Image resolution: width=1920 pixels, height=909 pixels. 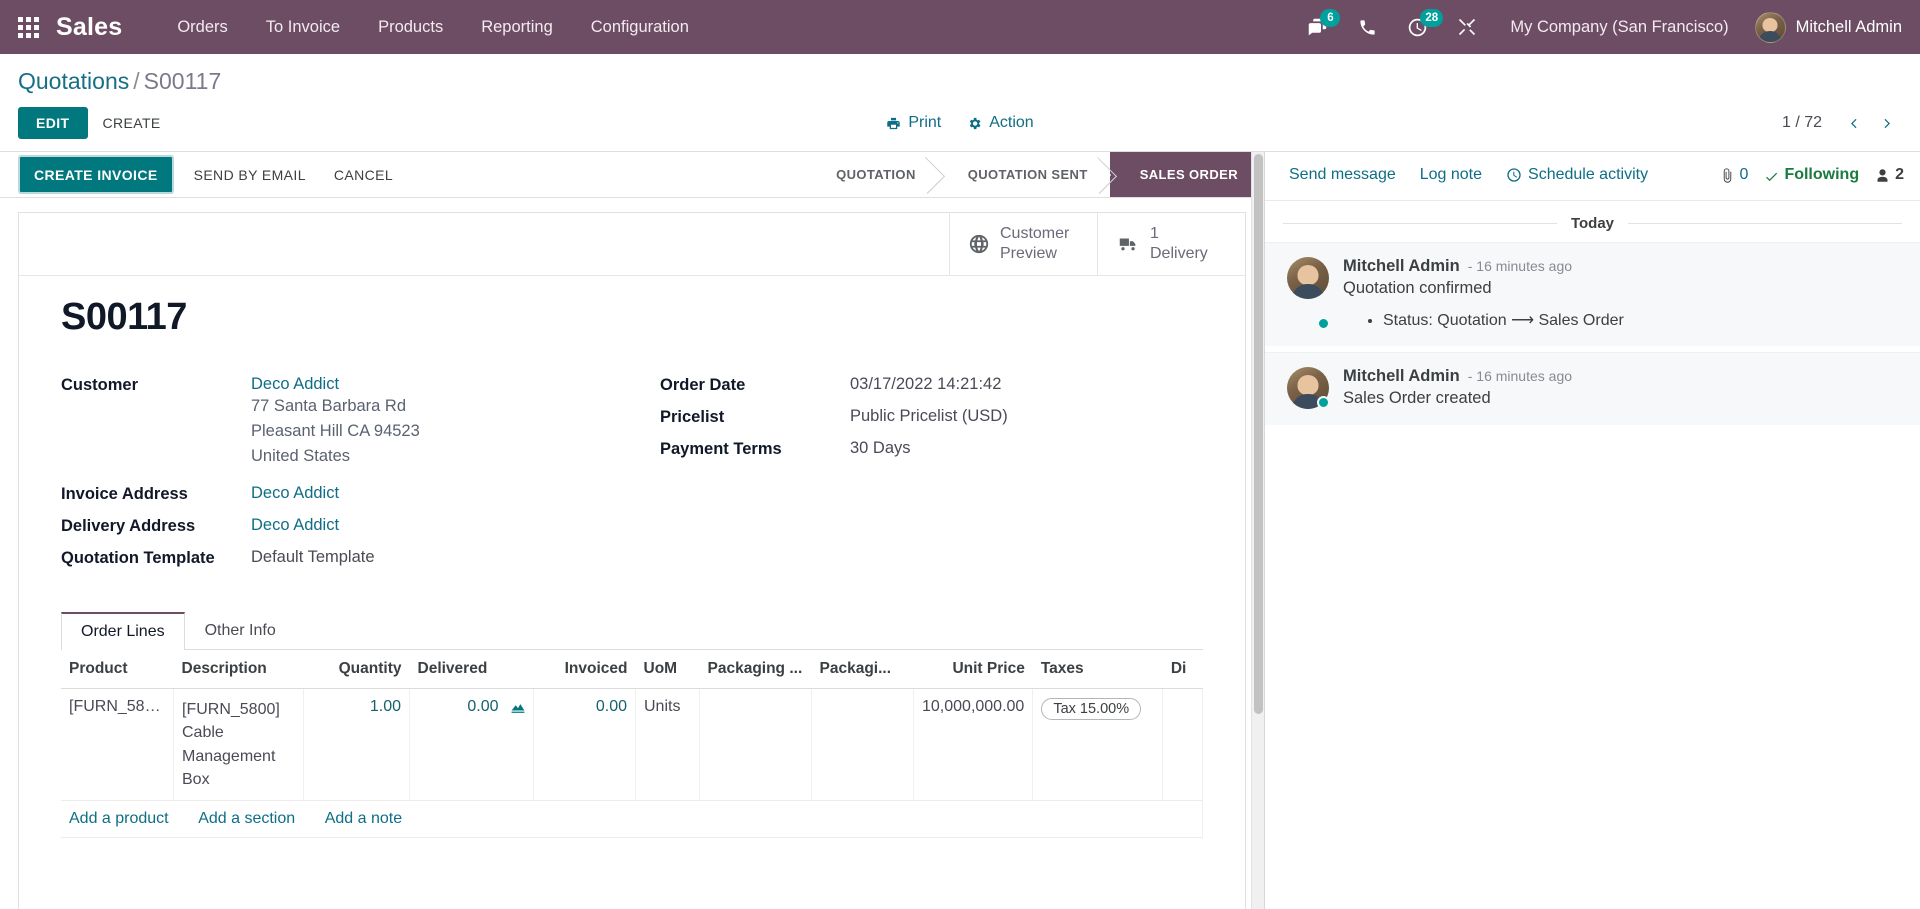 What do you see at coordinates (238, 744) in the screenshot?
I see `cell-description: [FURN_5800] Cable Management Box` at bounding box center [238, 744].